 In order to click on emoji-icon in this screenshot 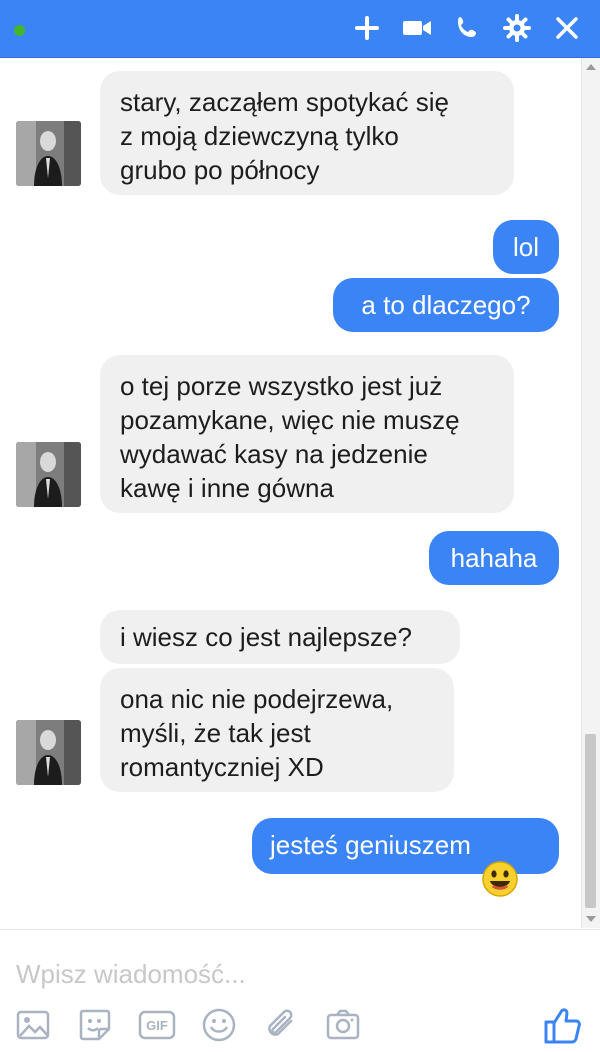, I will do `click(219, 1025)`.